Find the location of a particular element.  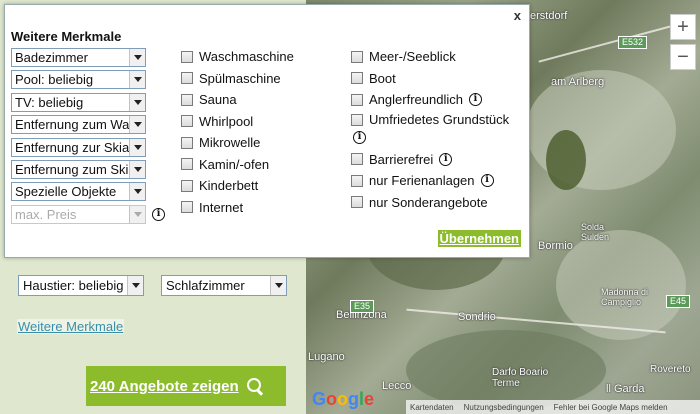

pet-select: Haustier: beliebig is located at coordinates (81, 285).